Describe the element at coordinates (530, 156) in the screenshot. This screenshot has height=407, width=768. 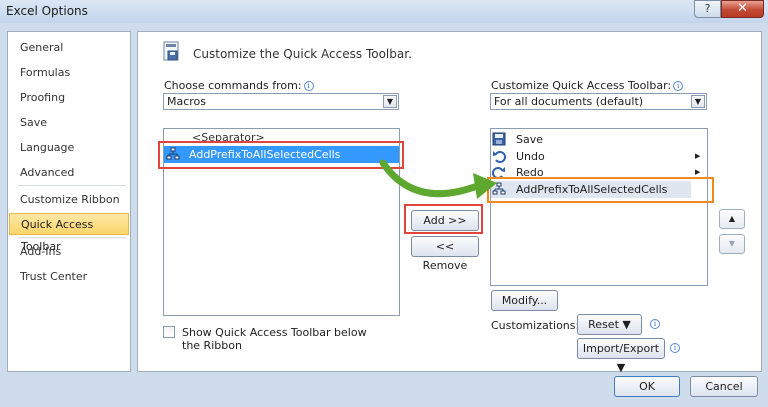
I see `undo-label: Undo` at that location.